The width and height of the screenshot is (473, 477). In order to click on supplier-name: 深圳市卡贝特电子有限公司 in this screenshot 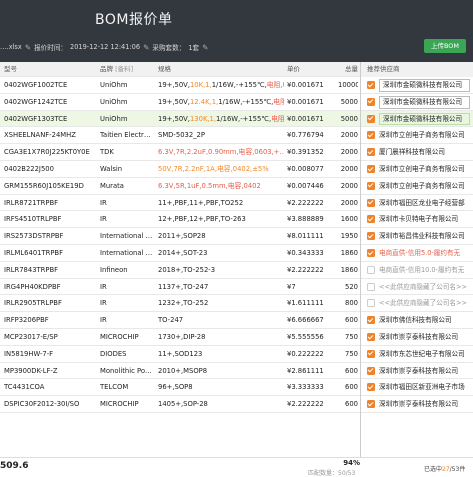, I will do `click(425, 219)`.